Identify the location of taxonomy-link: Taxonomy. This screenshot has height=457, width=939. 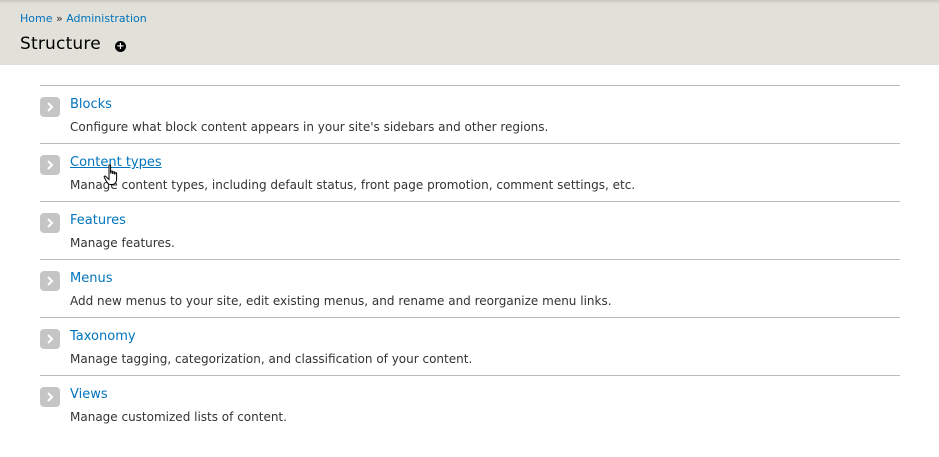
(103, 336).